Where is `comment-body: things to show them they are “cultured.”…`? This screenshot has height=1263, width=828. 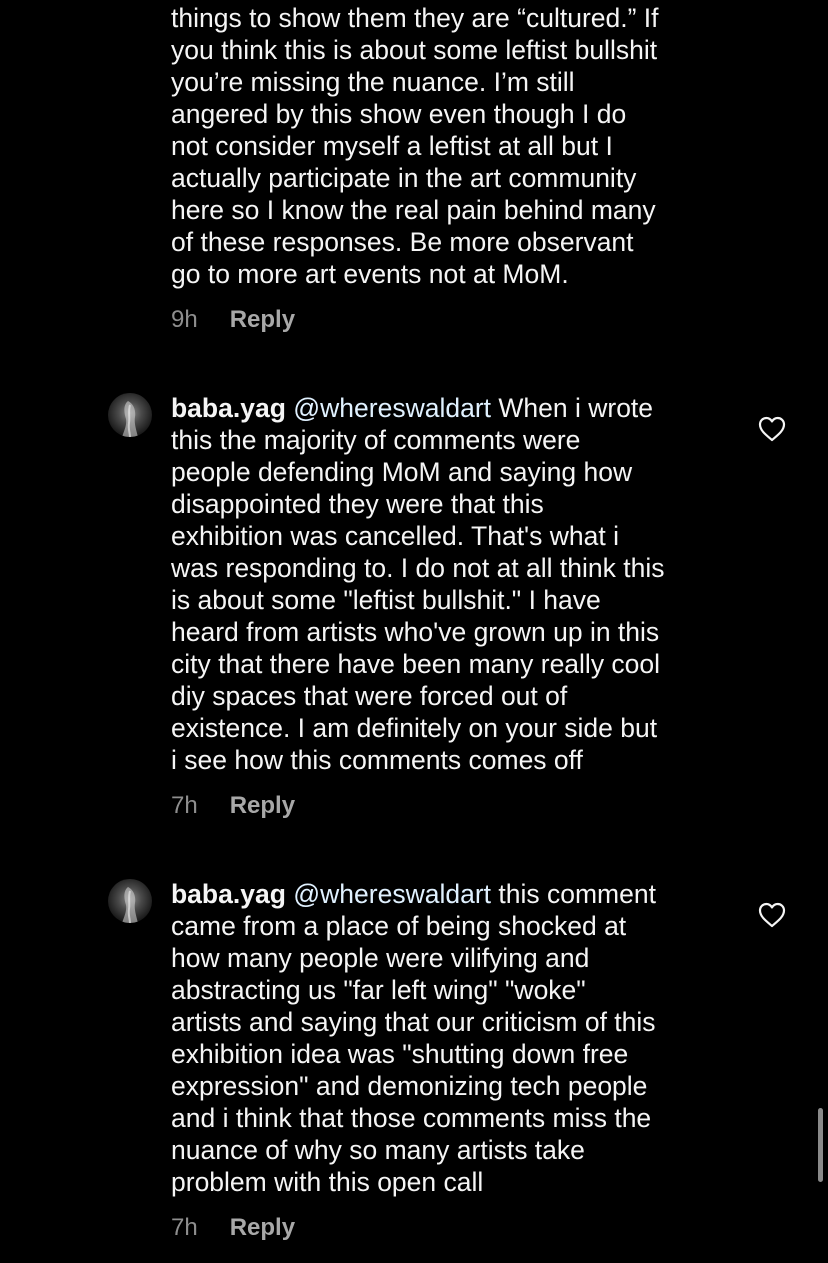 comment-body: things to show them they are “cultured.”… is located at coordinates (415, 146).